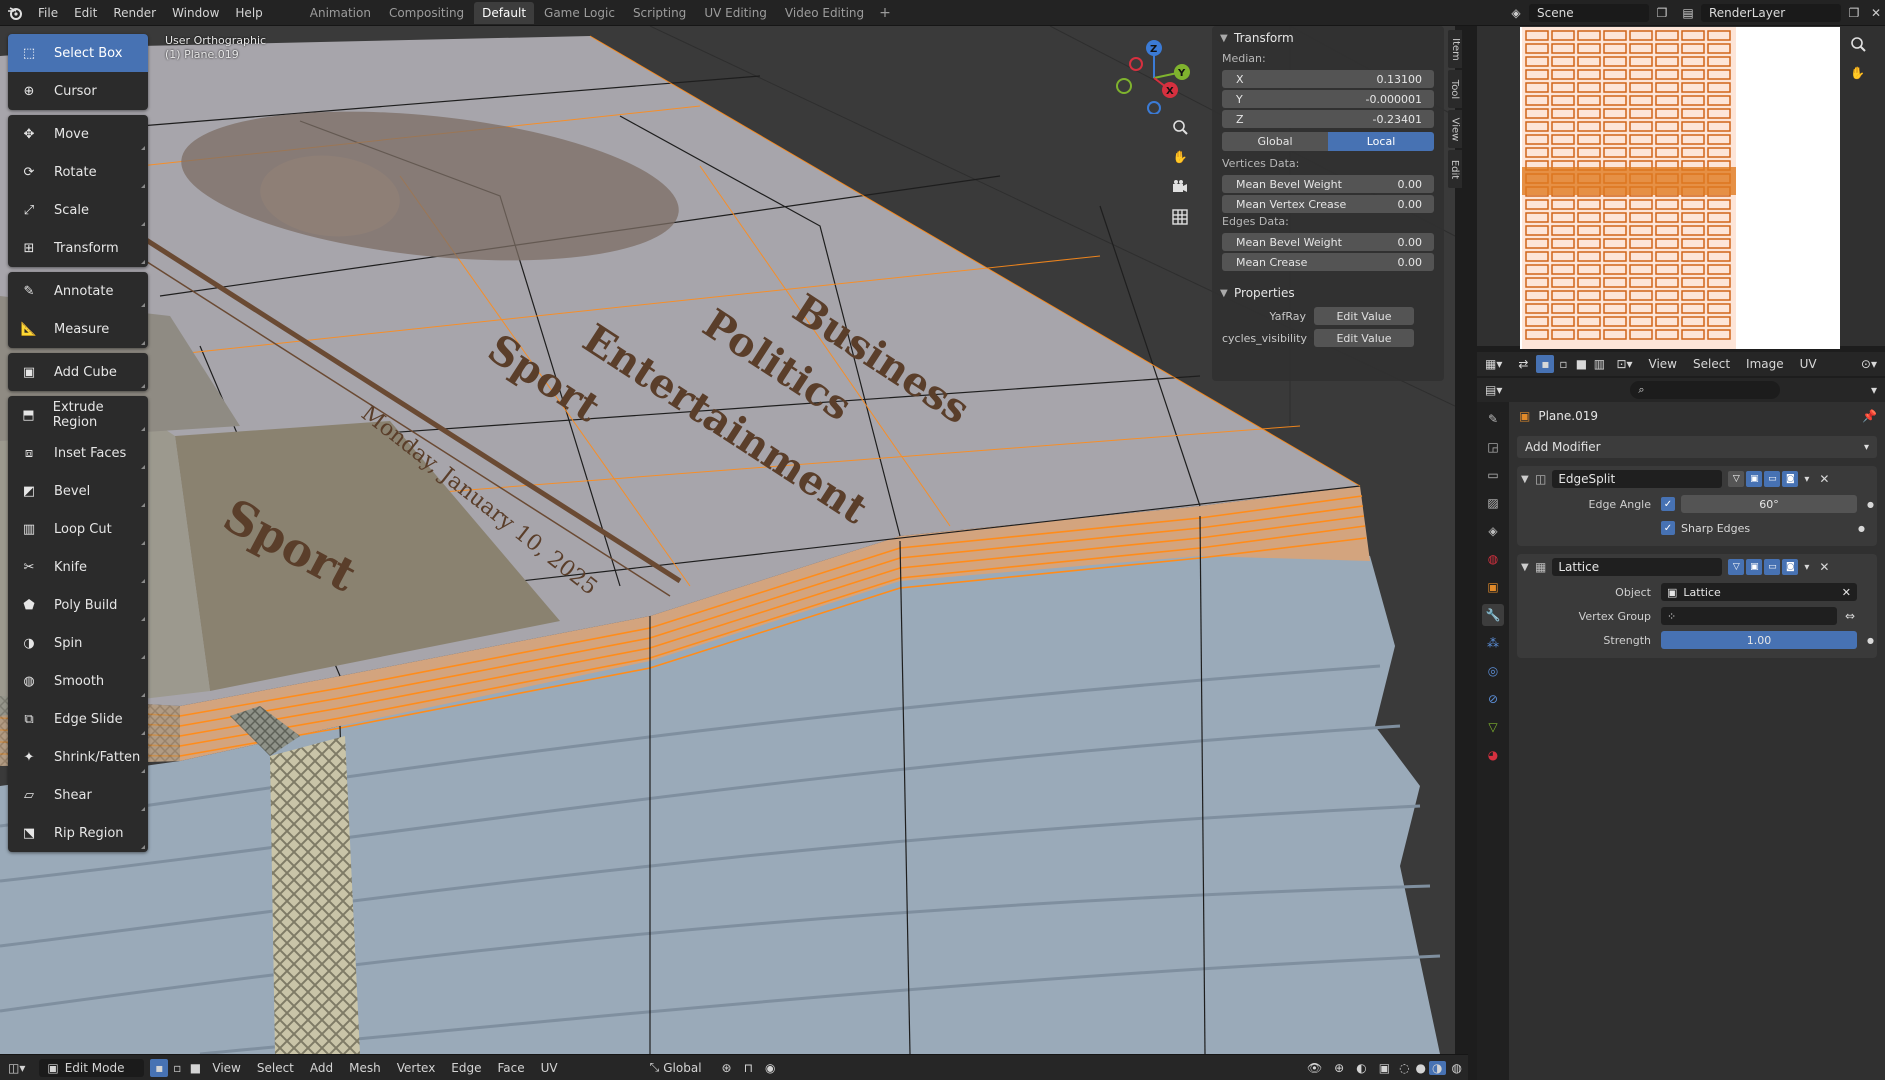 This screenshot has height=1080, width=1885. Describe the element at coordinates (1328, 293) in the screenshot. I see `properties-panel-header: ▼ Properties` at that location.